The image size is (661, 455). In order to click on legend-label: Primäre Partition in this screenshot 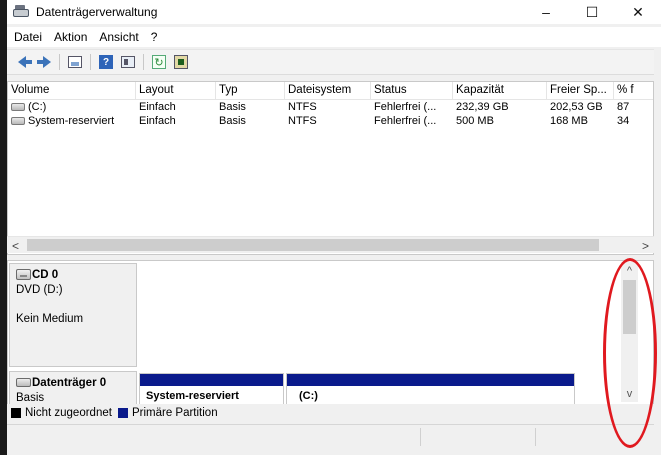, I will do `click(174, 413)`.